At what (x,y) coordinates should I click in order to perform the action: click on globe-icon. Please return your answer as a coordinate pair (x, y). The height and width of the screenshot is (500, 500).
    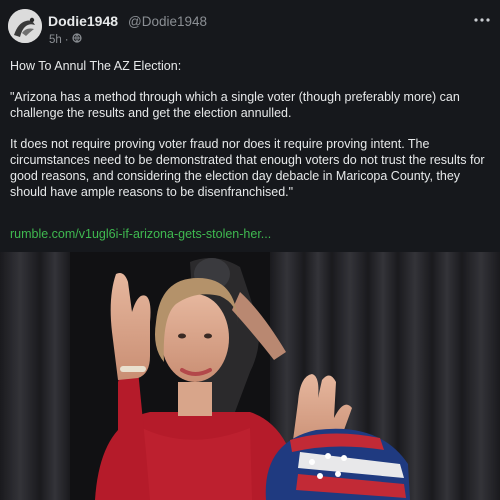
    Looking at the image, I should click on (77, 39).